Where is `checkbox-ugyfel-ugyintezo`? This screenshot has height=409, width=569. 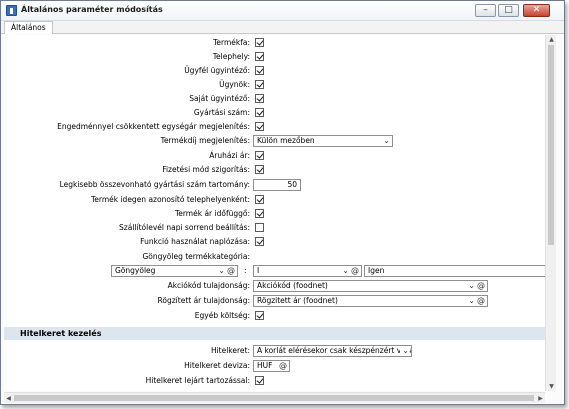
checkbox-ugyfel-ugyintezo is located at coordinates (259, 70).